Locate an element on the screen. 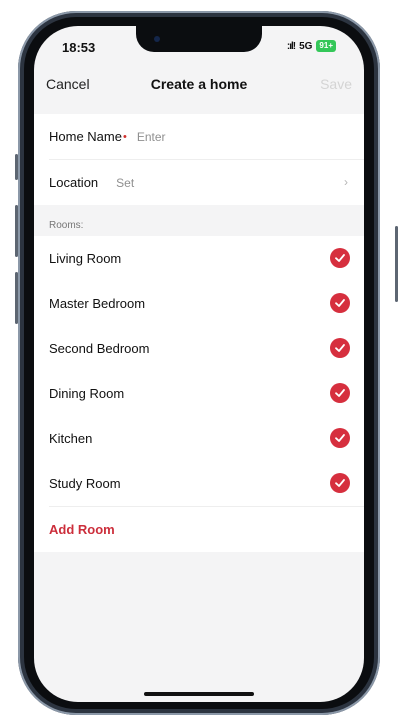  home-name-input: Enter is located at coordinates (151, 137).